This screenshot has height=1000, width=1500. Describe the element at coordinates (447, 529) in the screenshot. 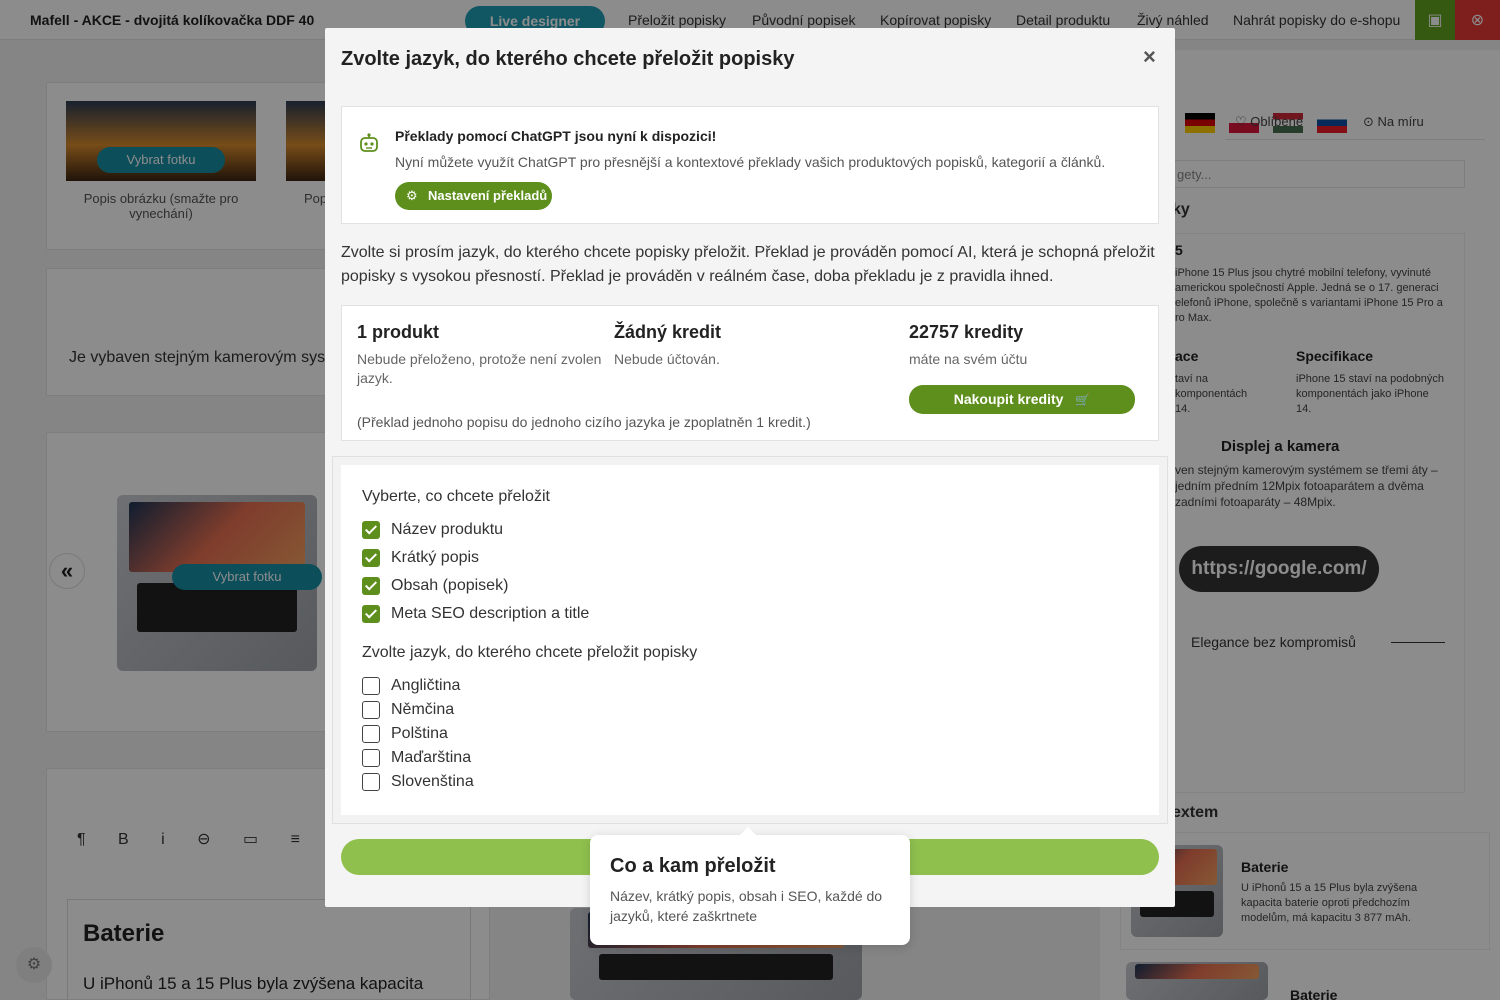

I see `checkbox-label: Název produktu` at that location.